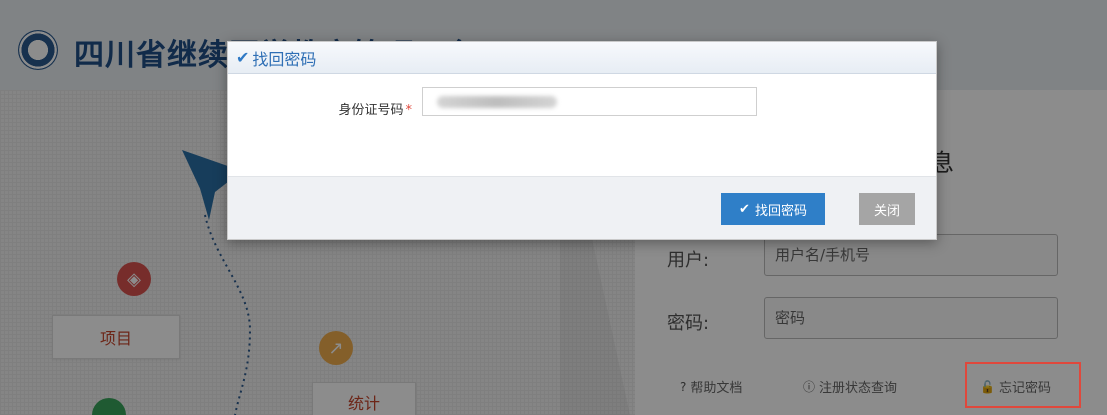 This screenshot has width=1107, height=415. What do you see at coordinates (589, 101) in the screenshot?
I see `id-number-input` at bounding box center [589, 101].